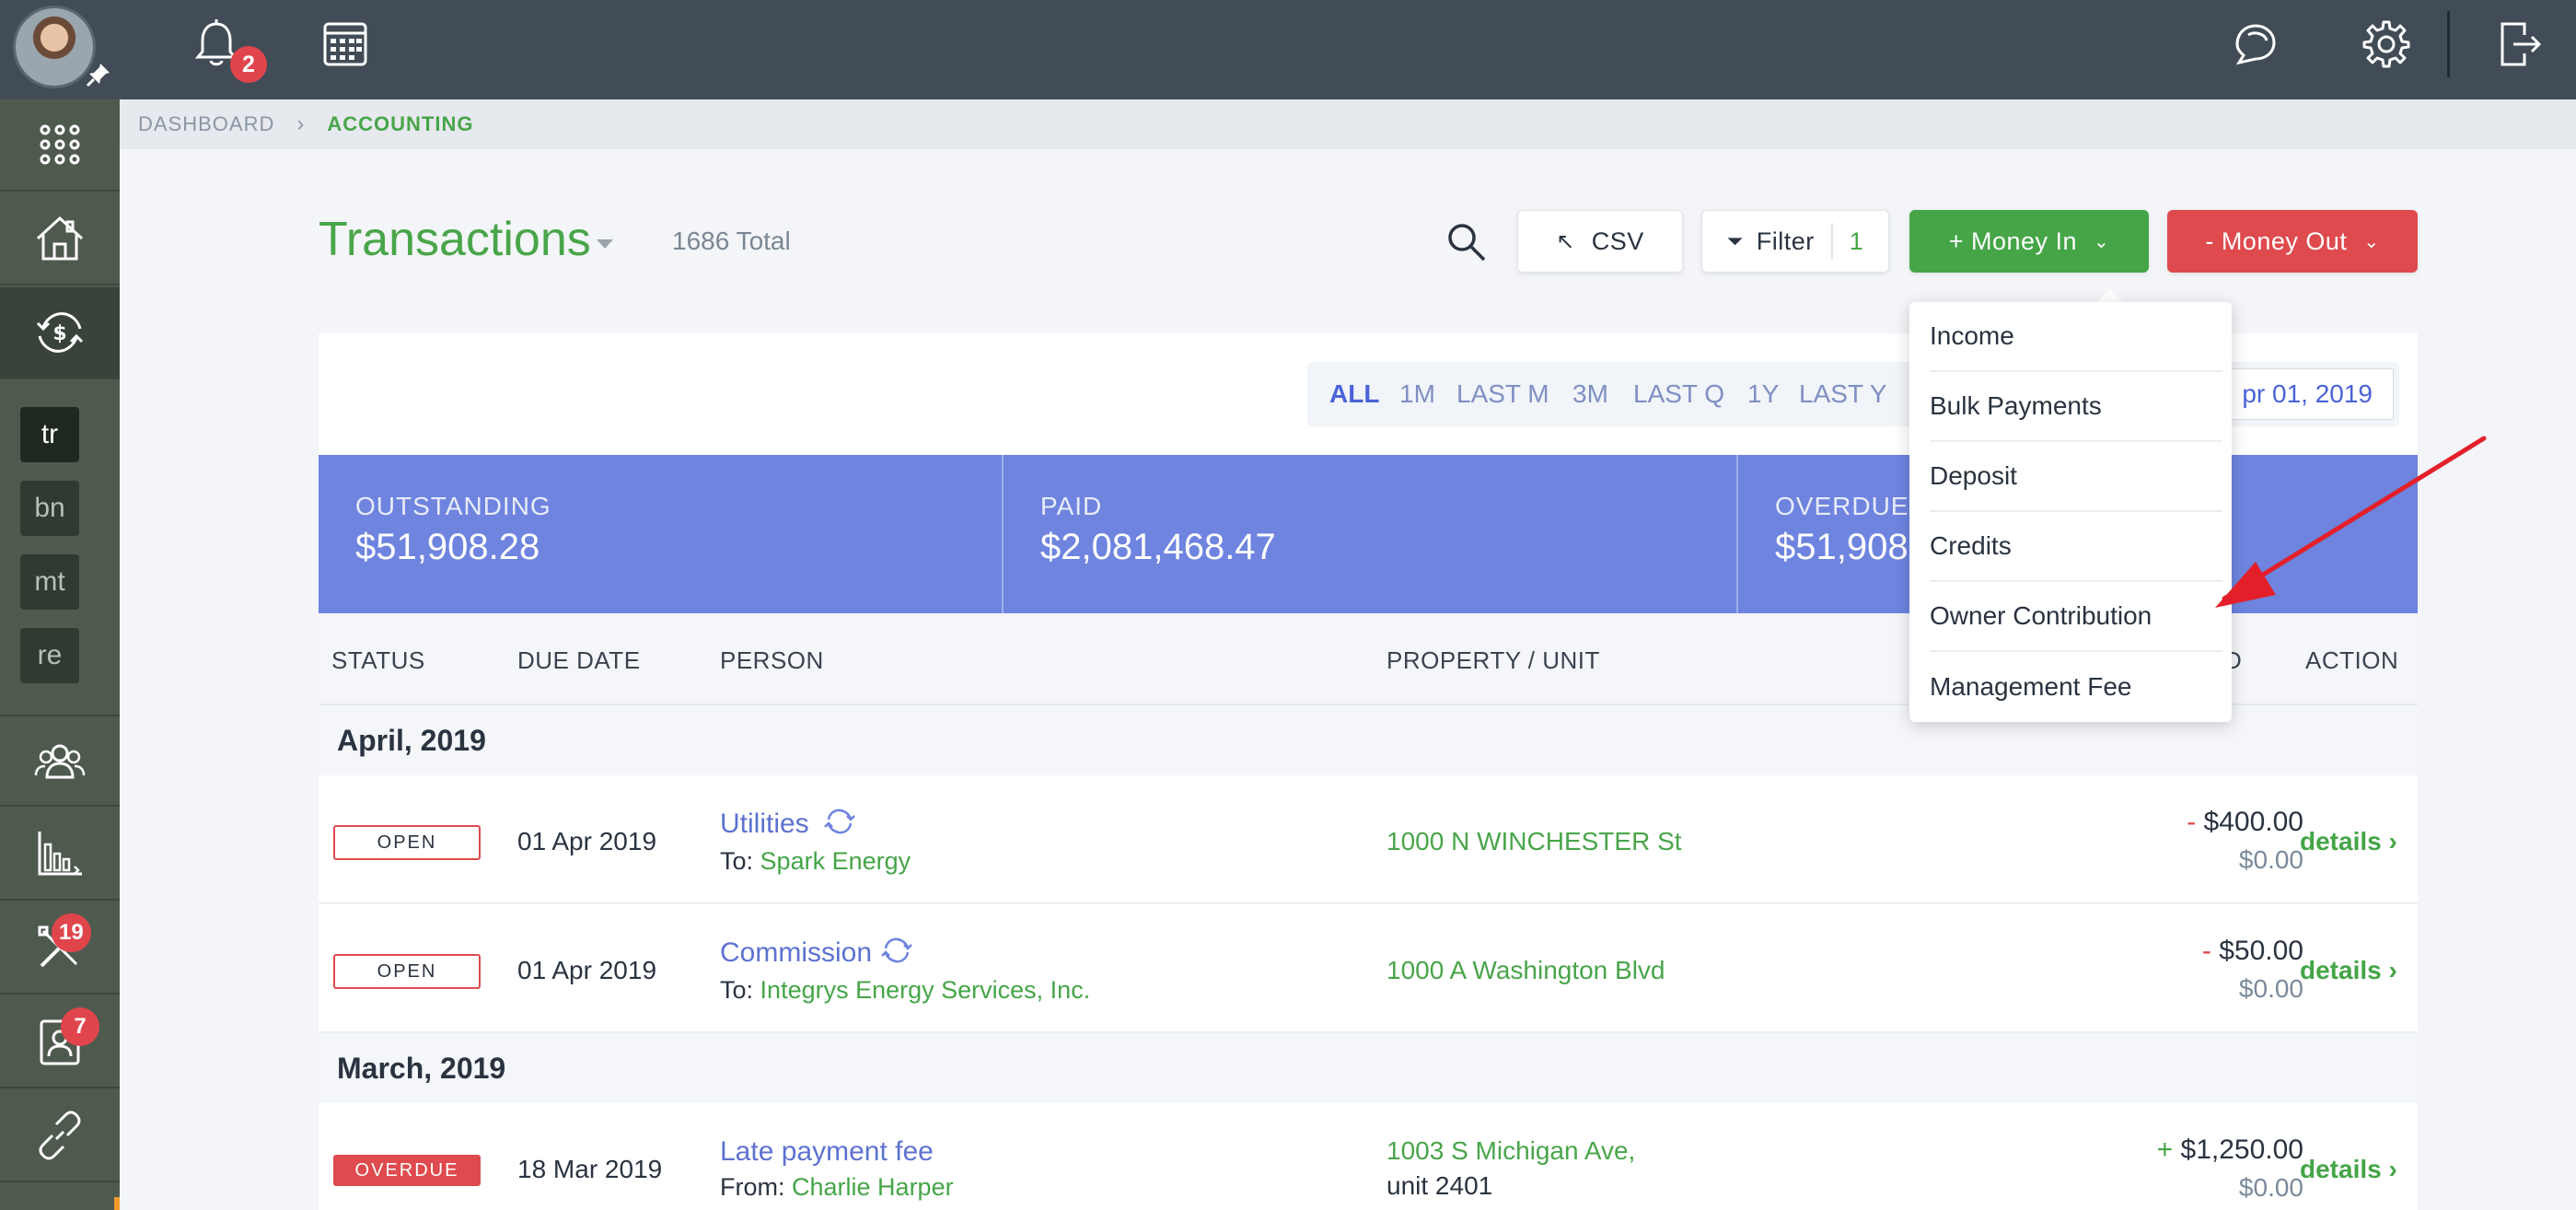 This screenshot has width=2576, height=1210. What do you see at coordinates (206, 124) in the screenshot?
I see `breadcrumb-dashboard: DASHBOARD` at bounding box center [206, 124].